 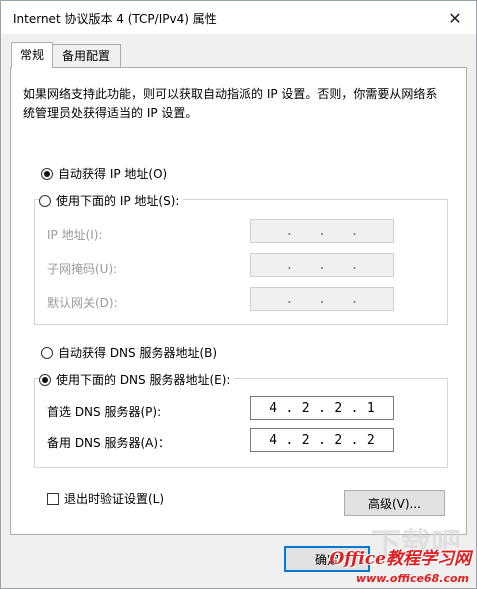 What do you see at coordinates (109, 443) in the screenshot?
I see `alternate-dns-label: 备用 DNS 服务器(A)：` at bounding box center [109, 443].